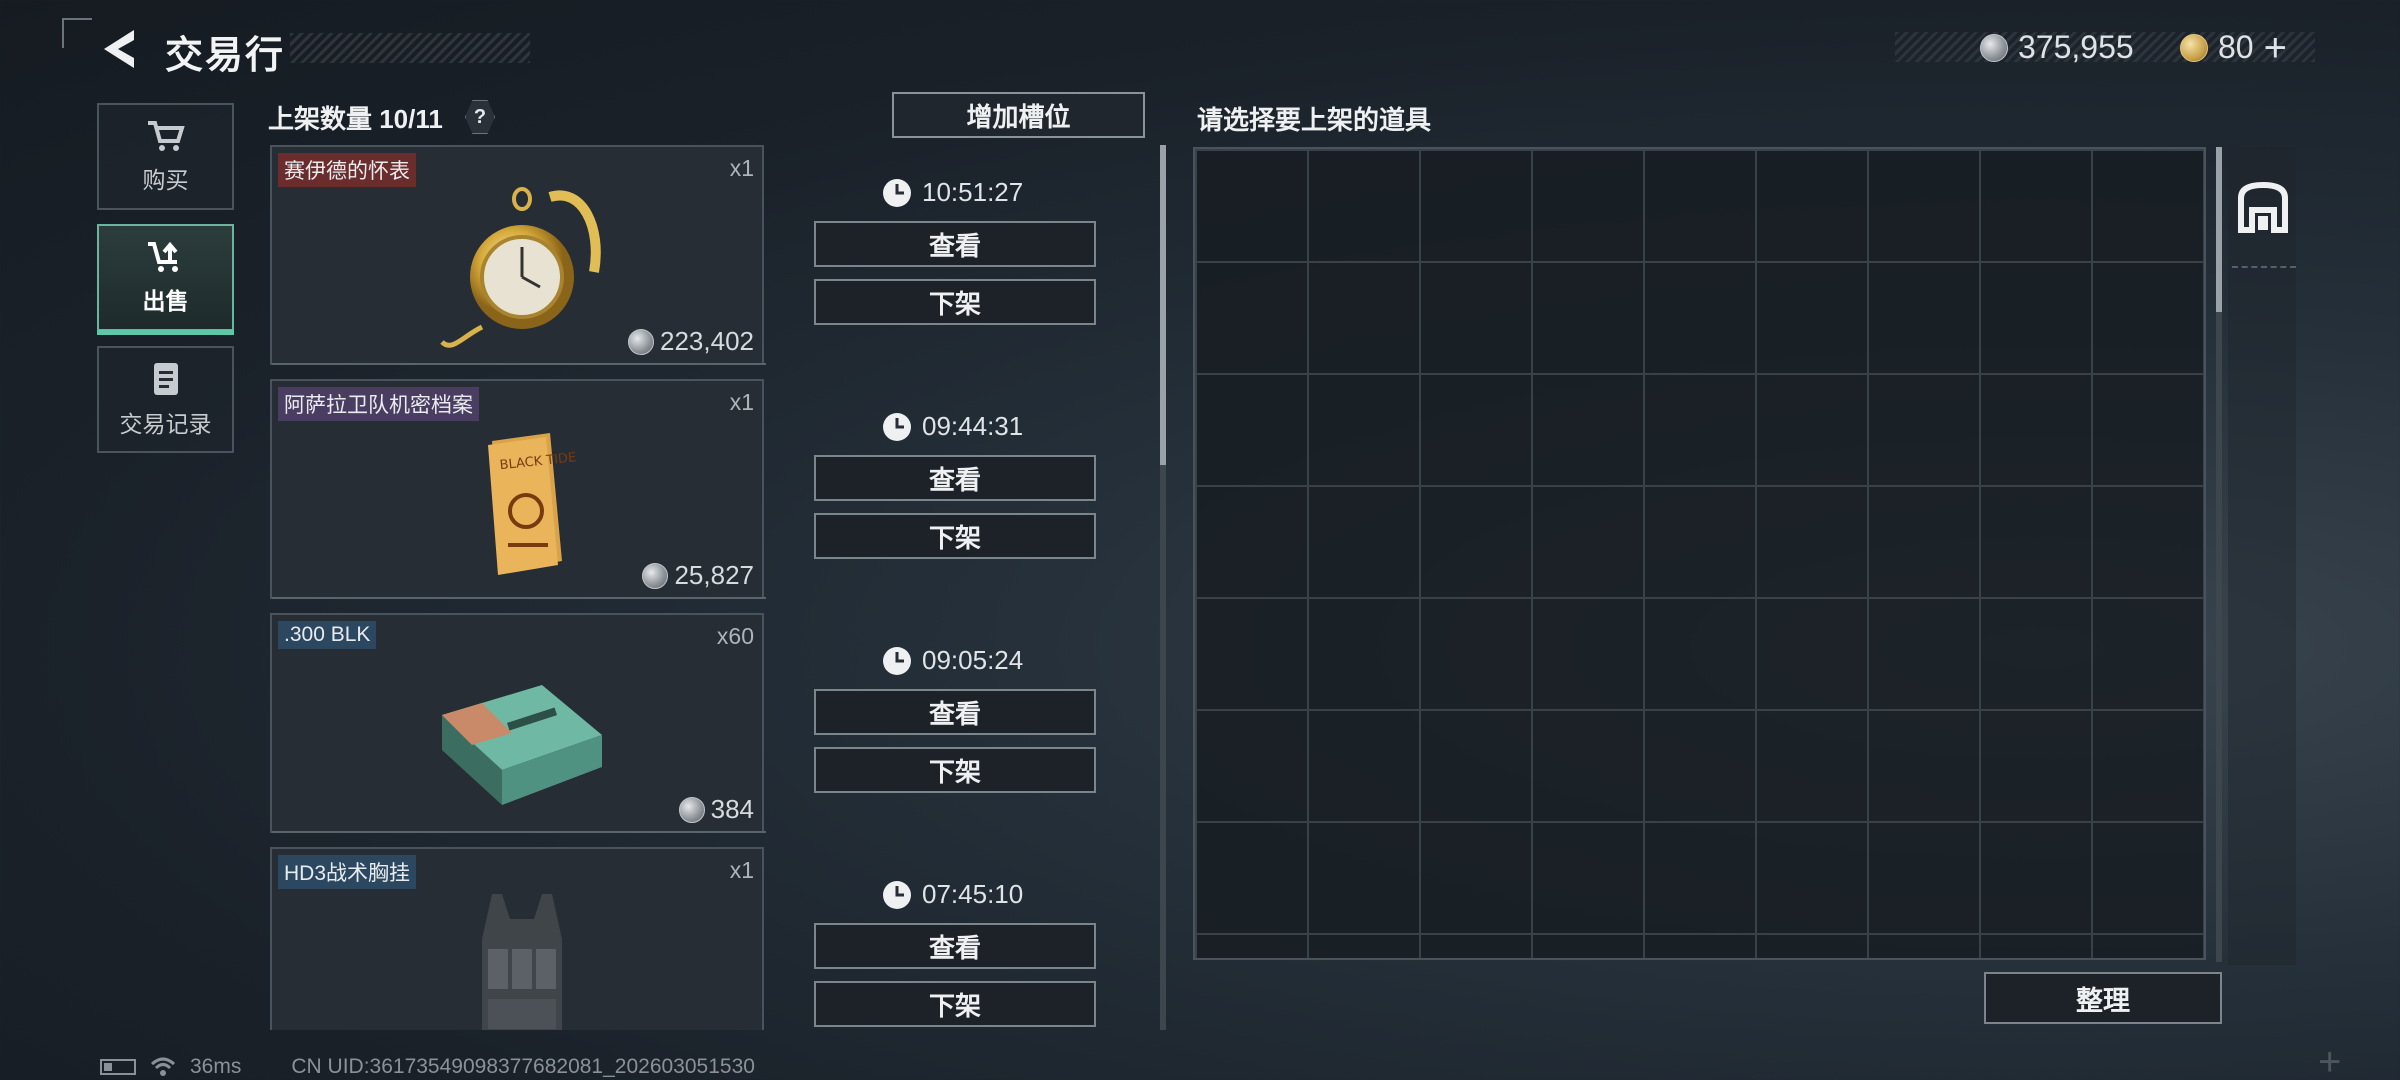 The width and height of the screenshot is (2400, 1080). What do you see at coordinates (973, 894) in the screenshot?
I see `timer-value: 07:45:10` at bounding box center [973, 894].